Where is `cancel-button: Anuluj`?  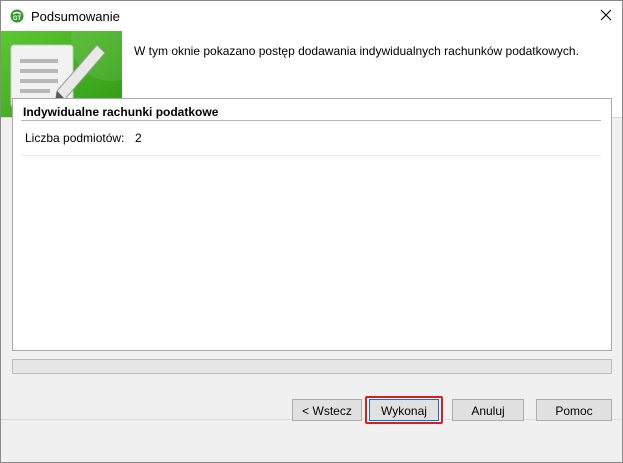 cancel-button: Anuluj is located at coordinates (488, 410).